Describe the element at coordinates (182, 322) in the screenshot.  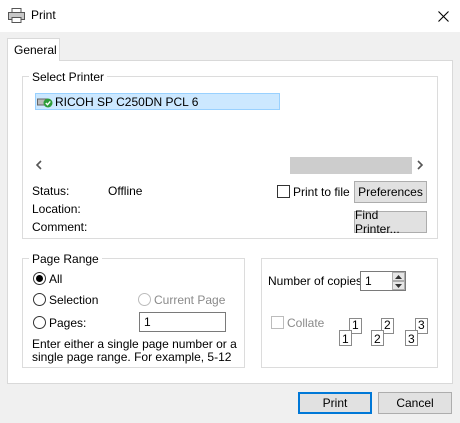
I see `pages-input: 1` at that location.